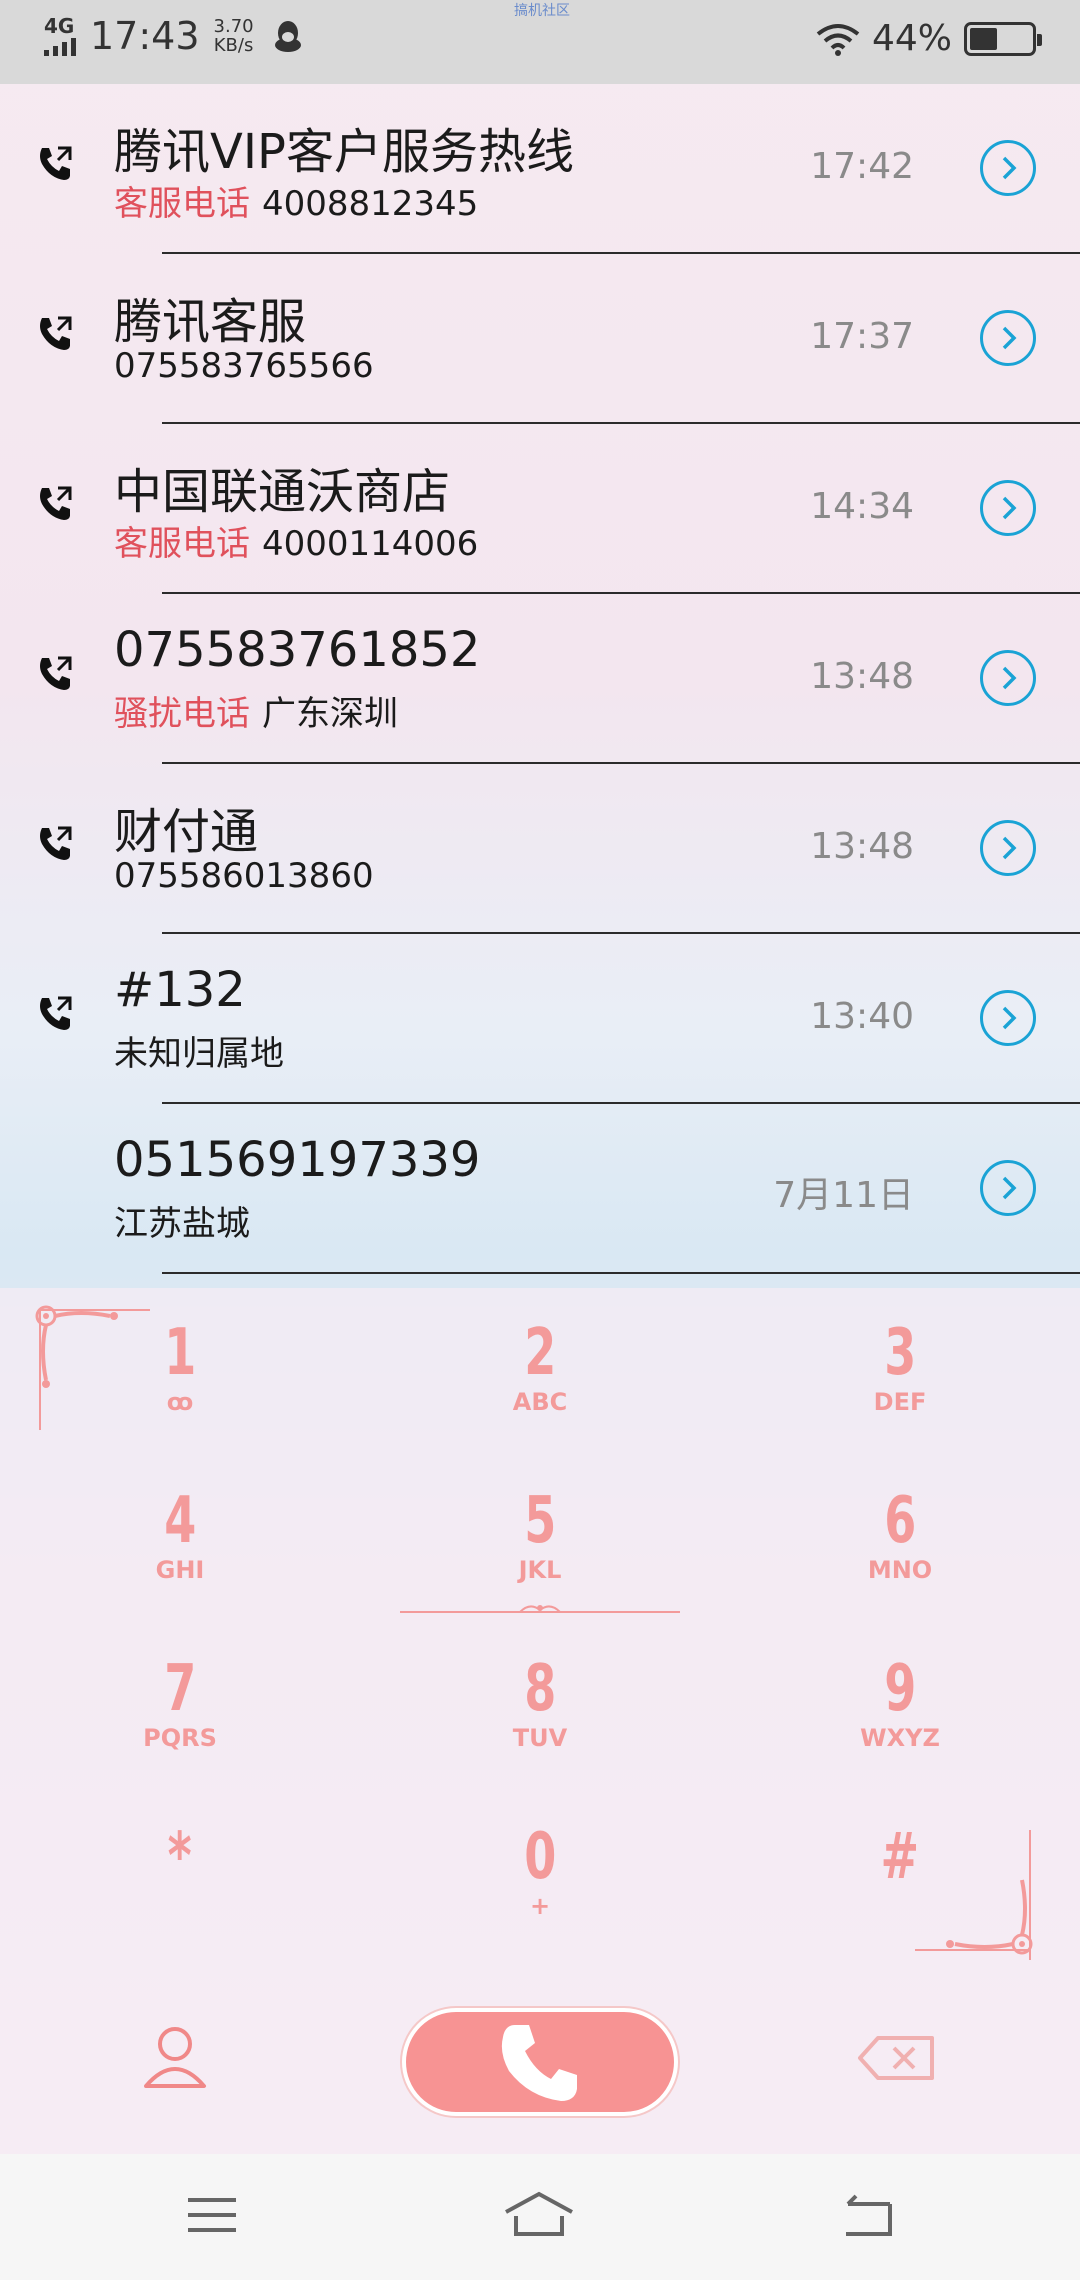 This screenshot has width=1080, height=2280. What do you see at coordinates (540, 339) in the screenshot?
I see `call-log-row: 腾讯客服 075583765566 17:37` at bounding box center [540, 339].